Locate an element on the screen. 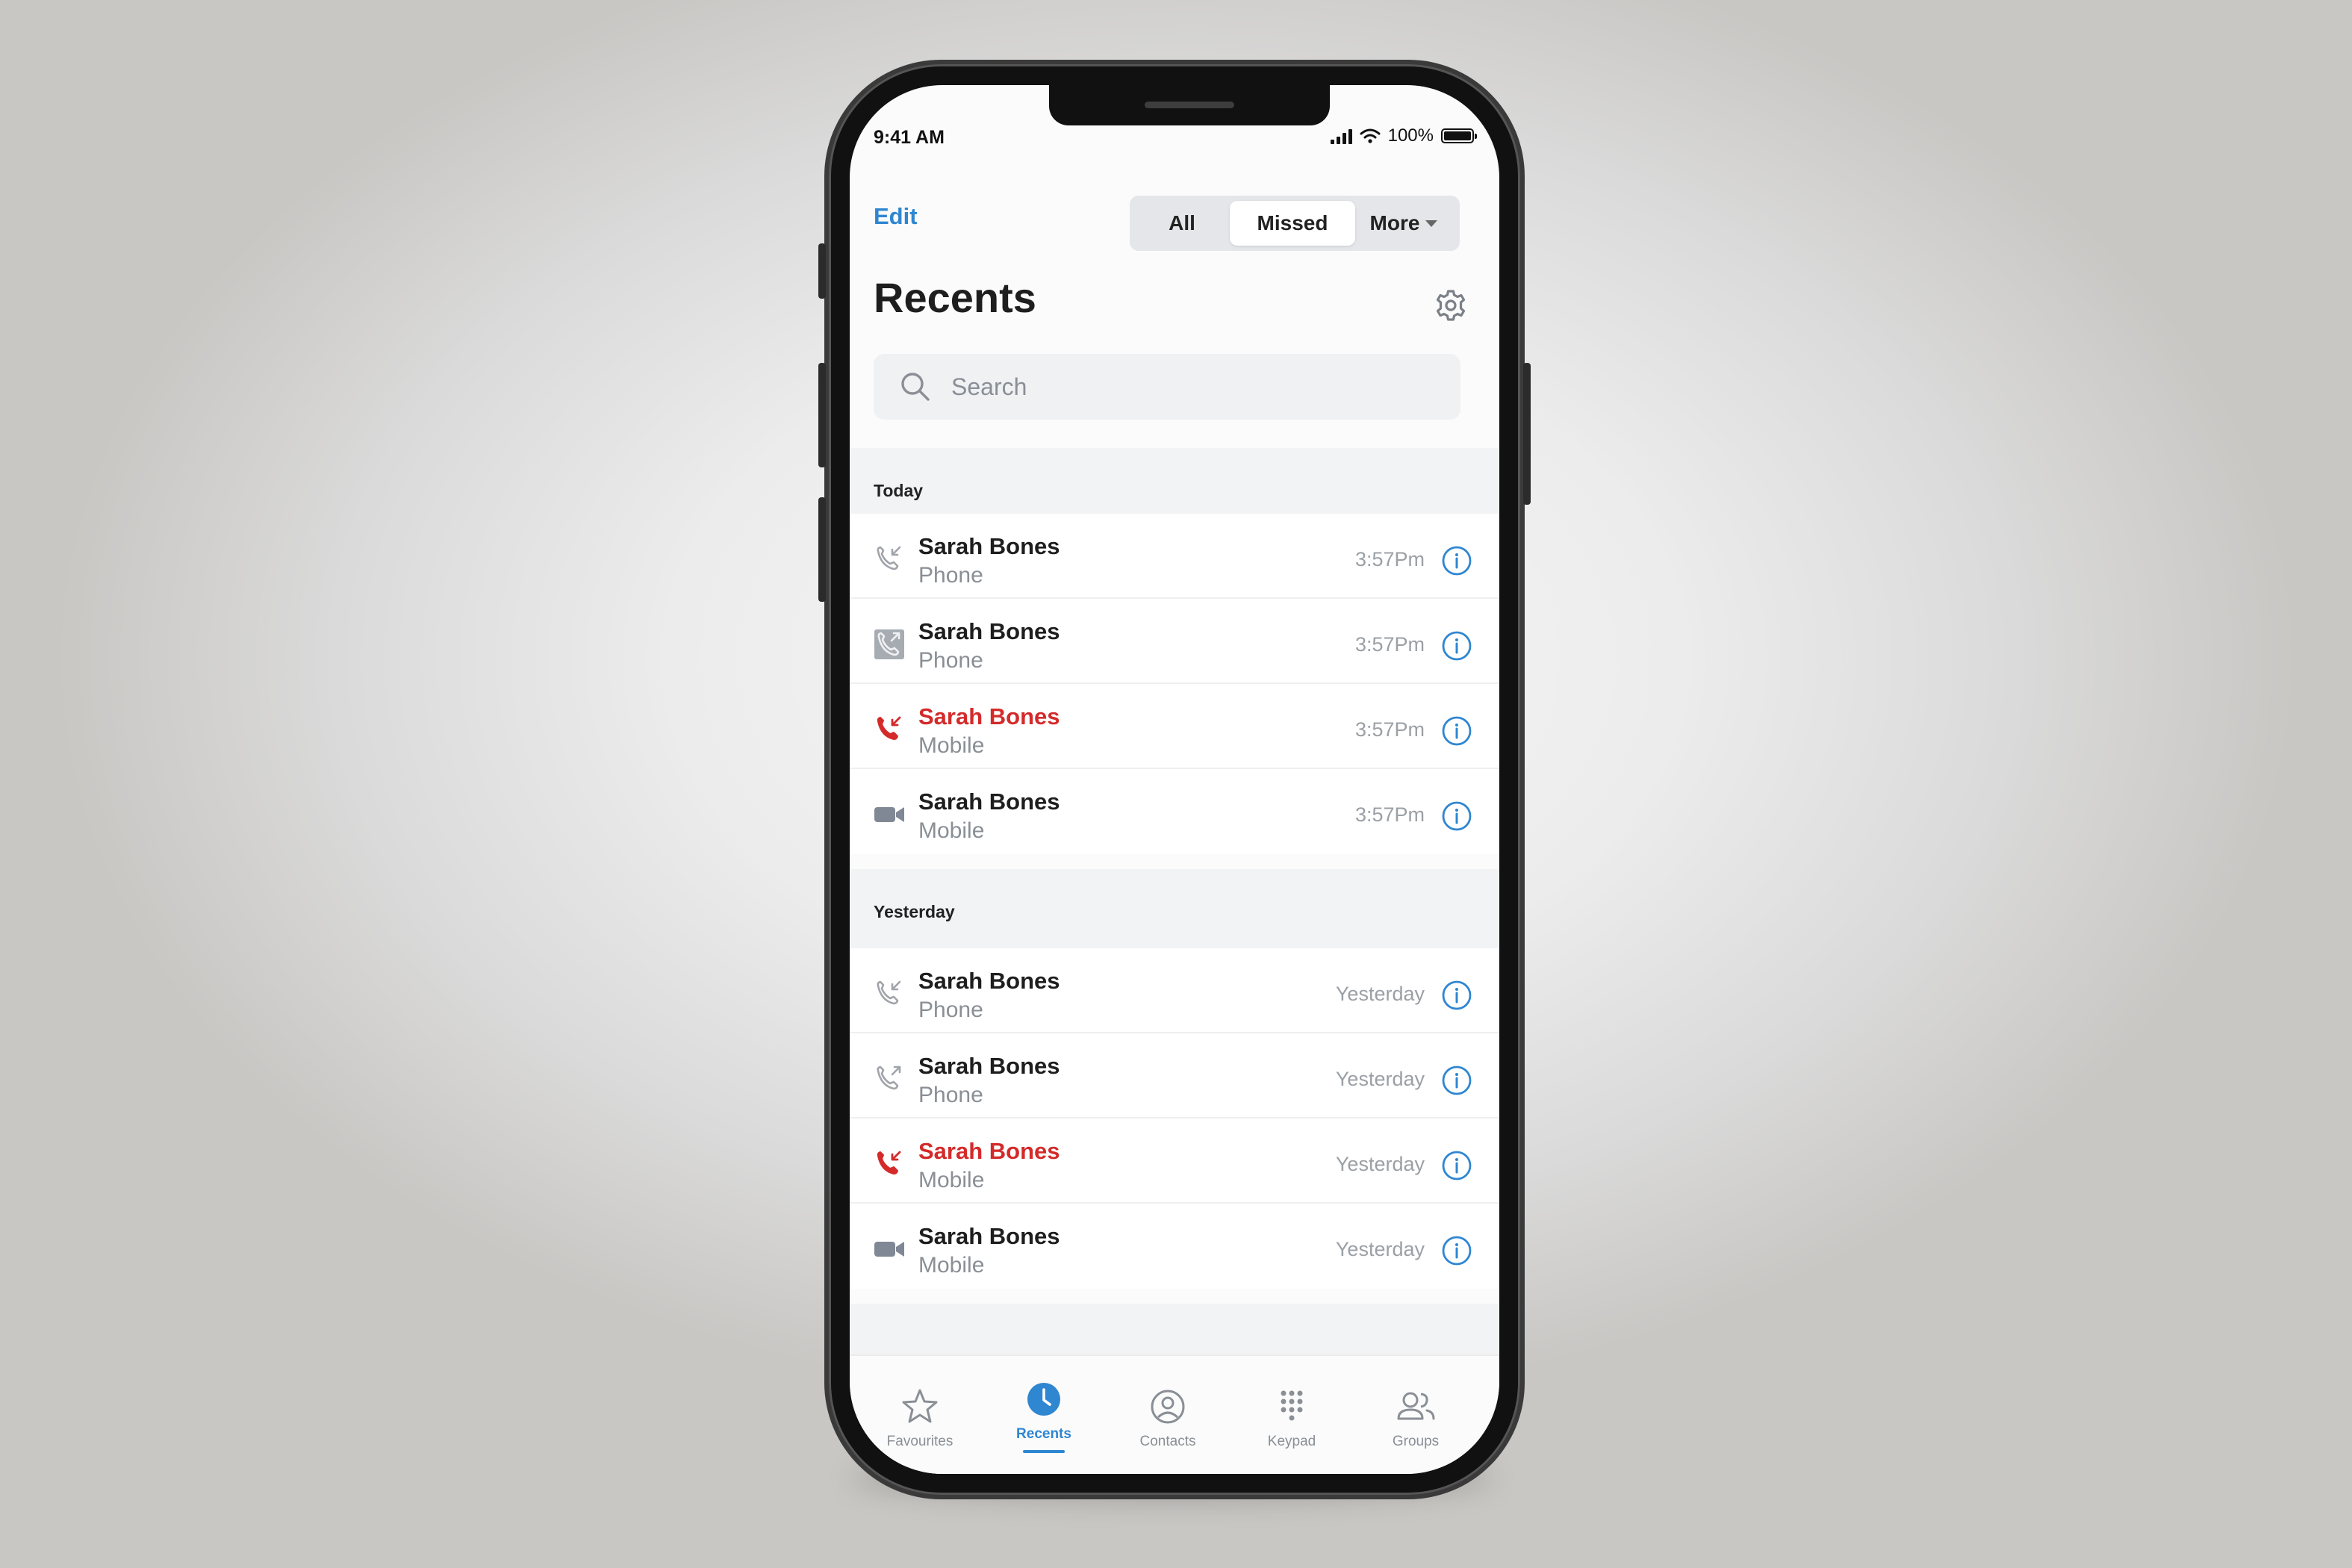  section-header-today: Today is located at coordinates (1174, 481).